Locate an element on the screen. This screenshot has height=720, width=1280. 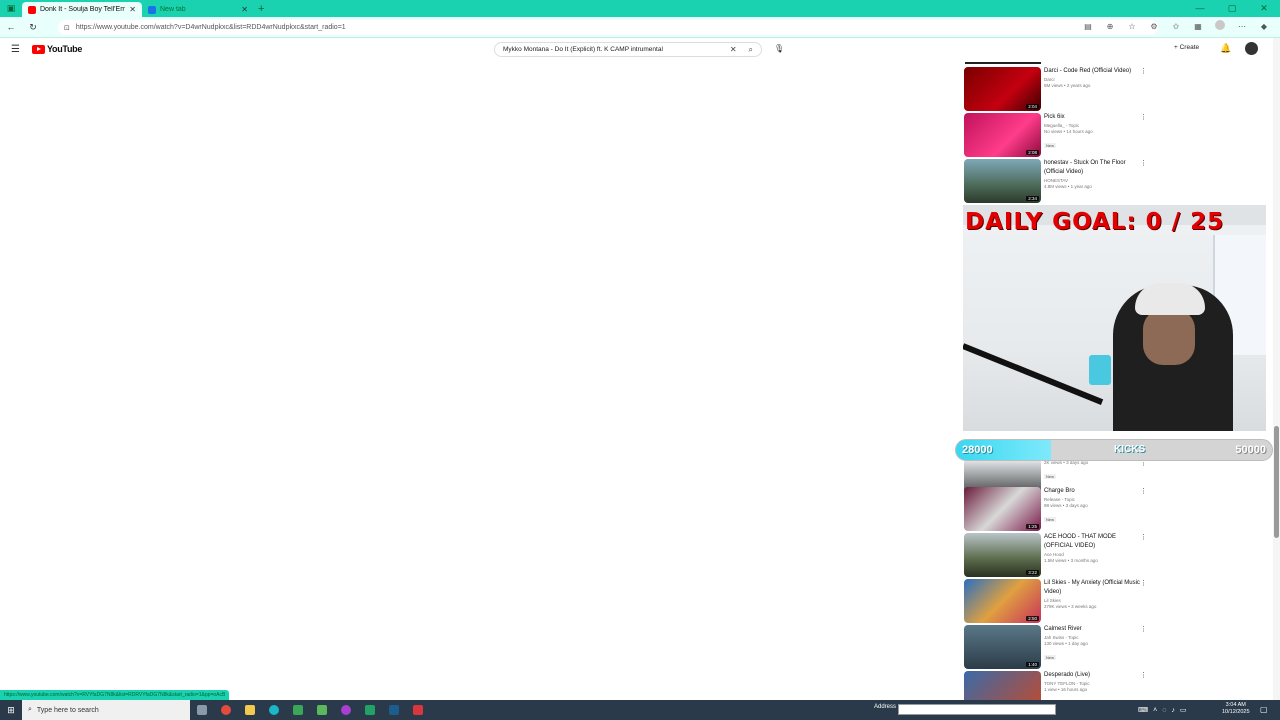
kicks-label: KICKS is located at coordinates (1130, 449).